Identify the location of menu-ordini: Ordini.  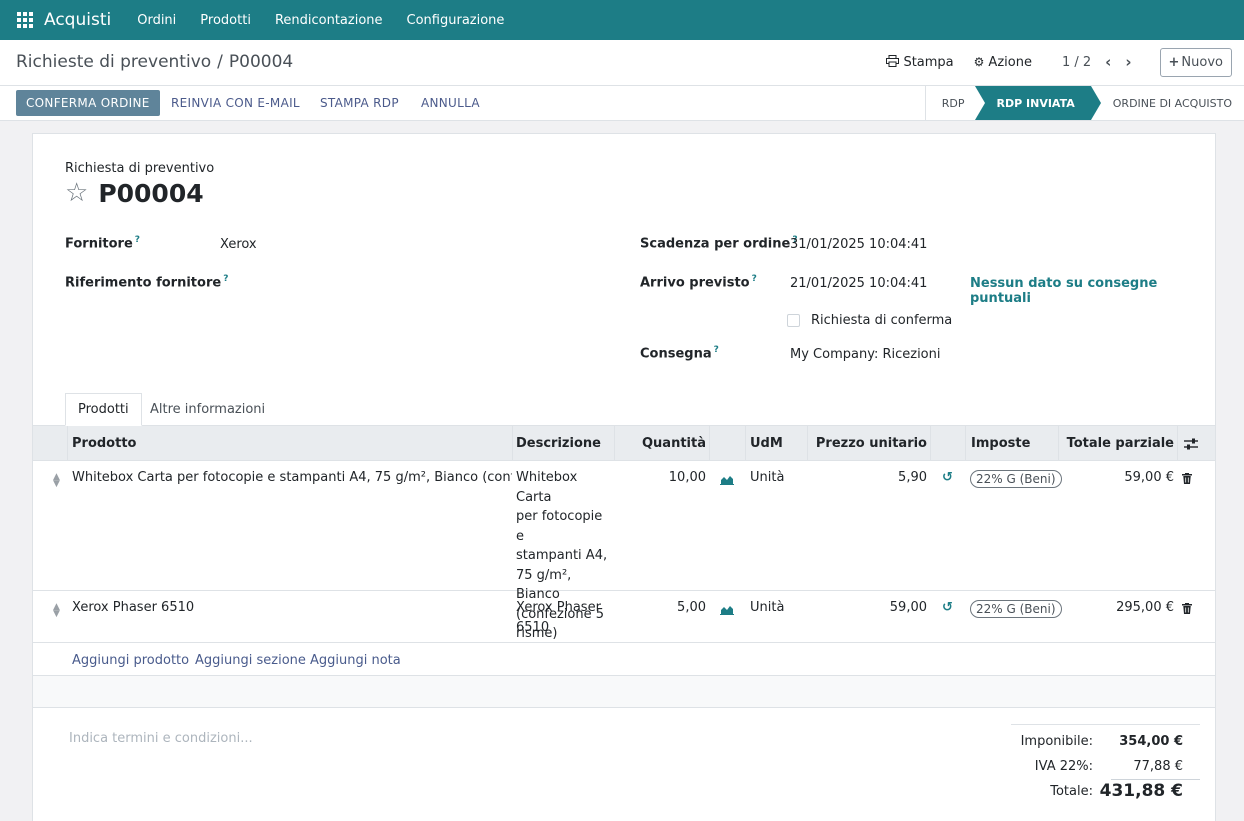
(156, 20).